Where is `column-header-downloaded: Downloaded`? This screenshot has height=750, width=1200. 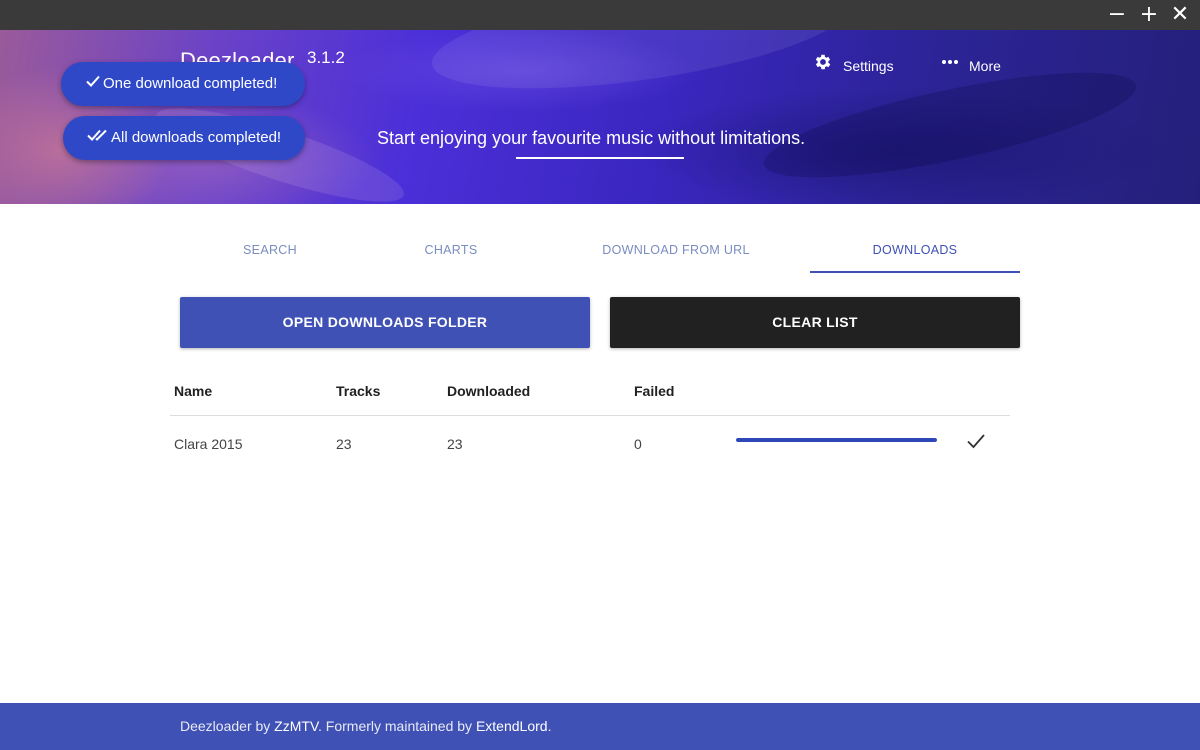
column-header-downloaded: Downloaded is located at coordinates (489, 391).